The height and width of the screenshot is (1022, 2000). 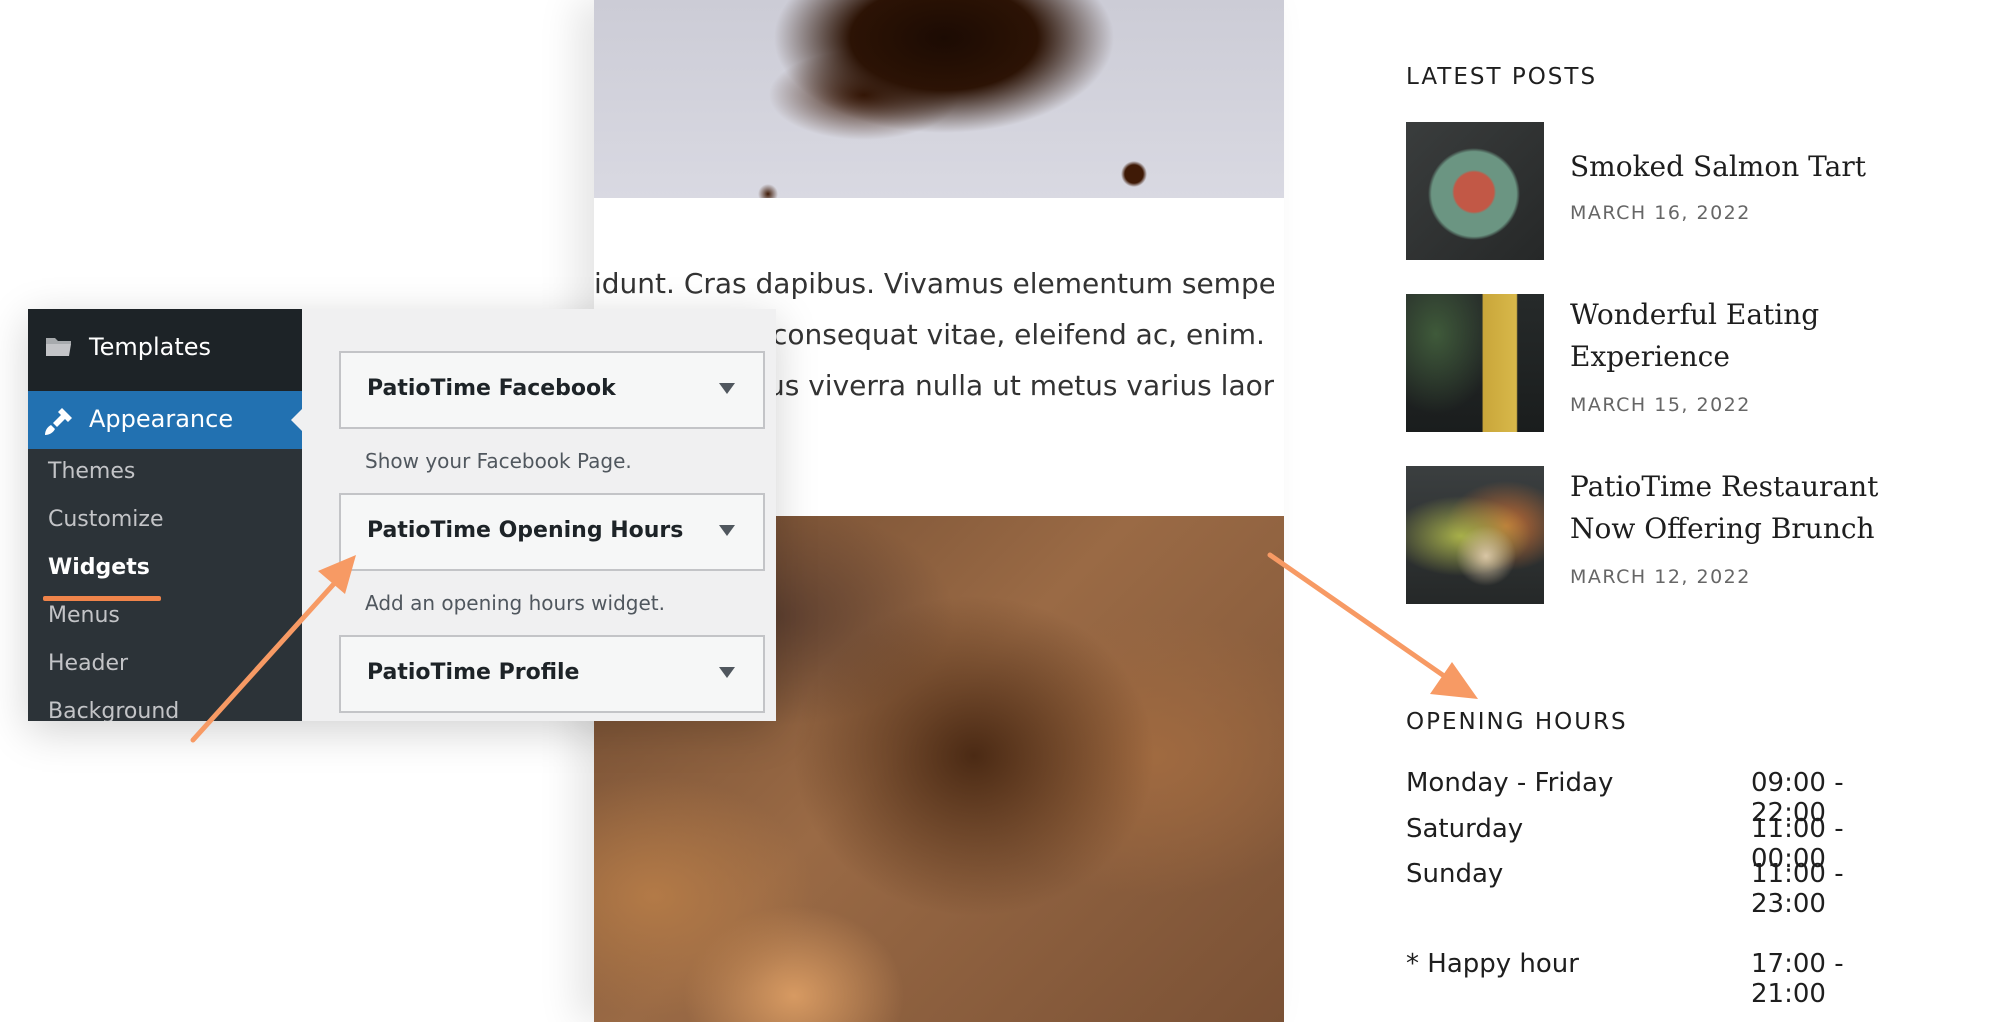 I want to click on post-date: MARCH 12, 2022, so click(x=1660, y=577).